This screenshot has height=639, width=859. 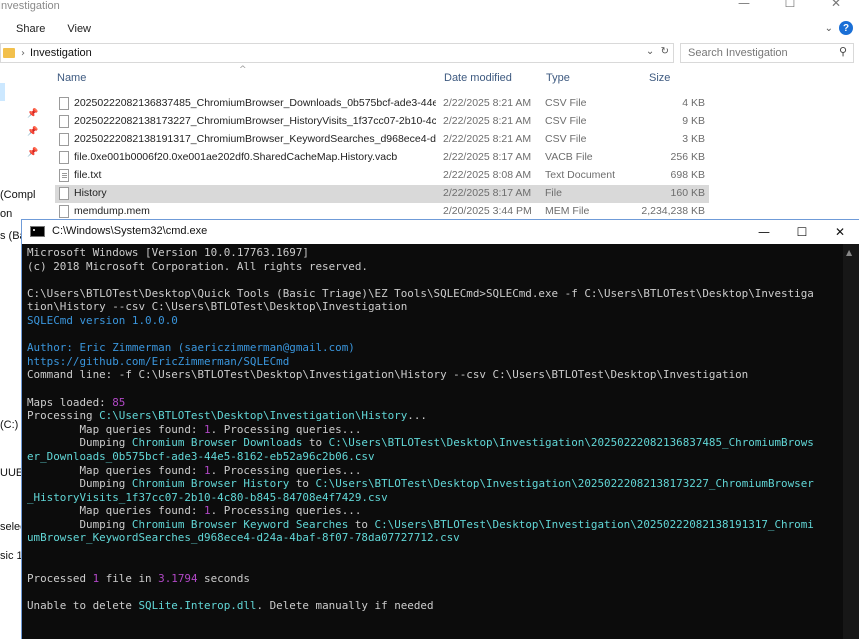 I want to click on console-text: Maps loaded:, so click(x=70, y=402).